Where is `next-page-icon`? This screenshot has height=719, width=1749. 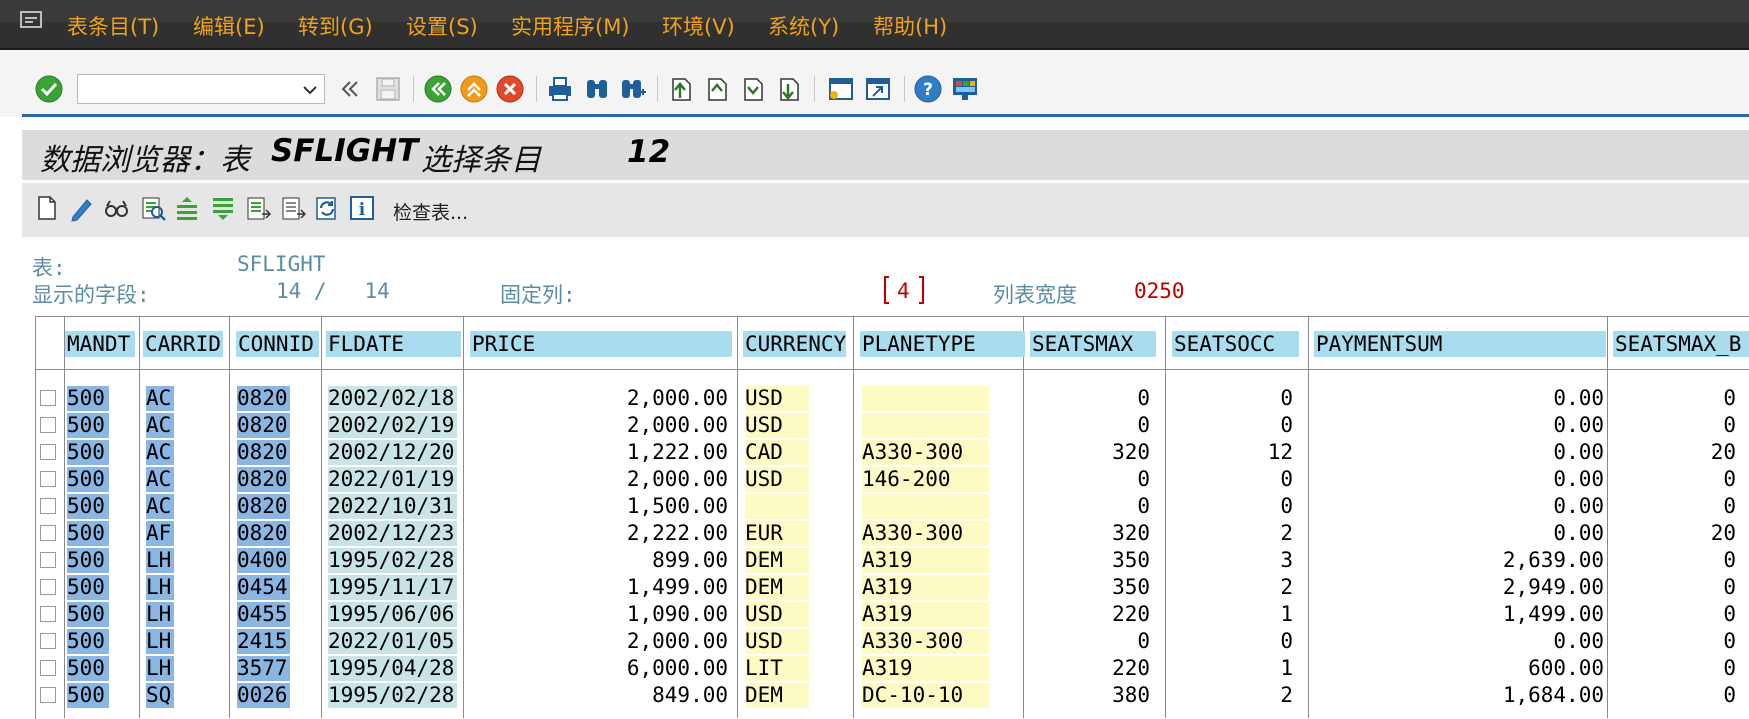
next-page-icon is located at coordinates (752, 89).